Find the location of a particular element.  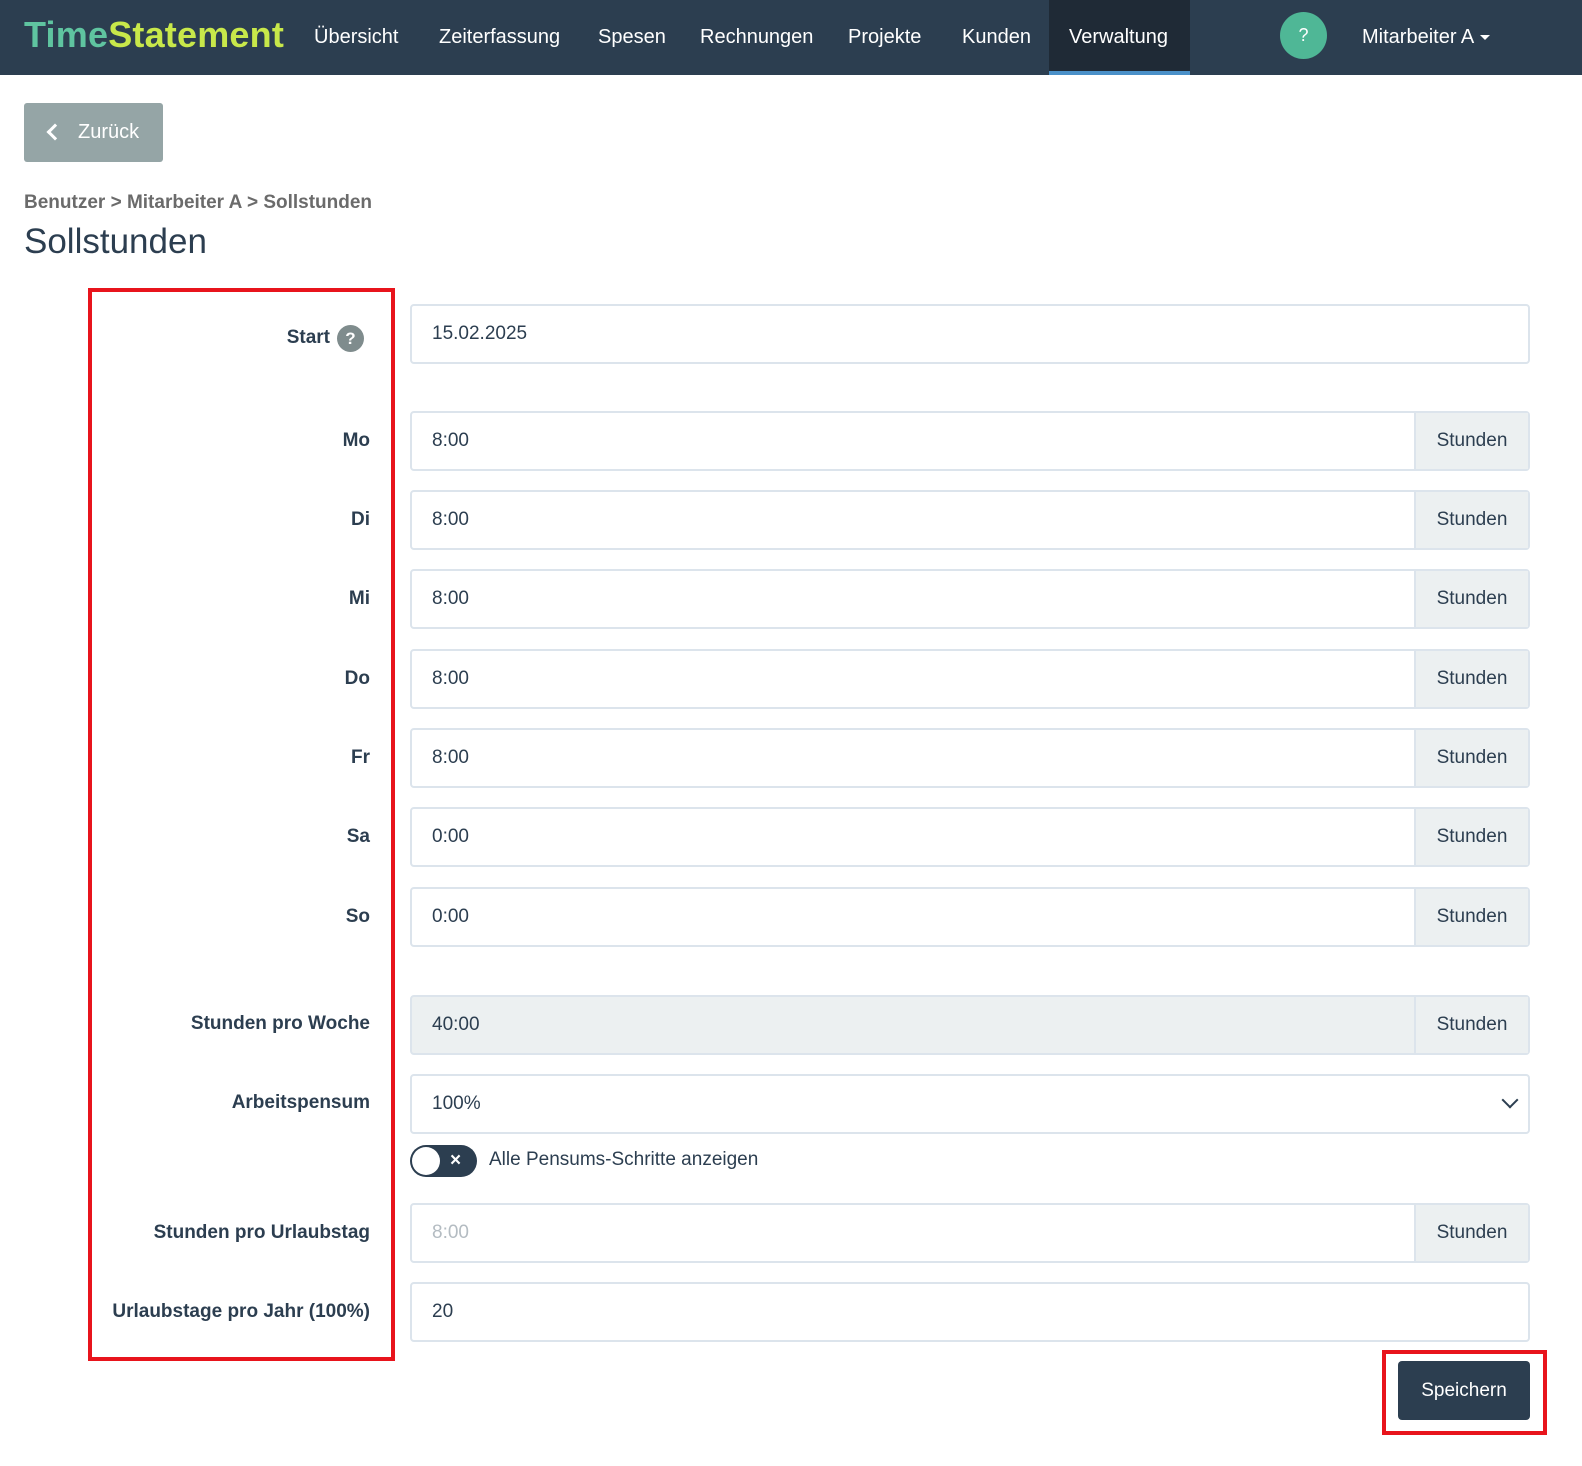

hours-per-vacation-day-placeholder: 8:00 is located at coordinates (450, 1232).